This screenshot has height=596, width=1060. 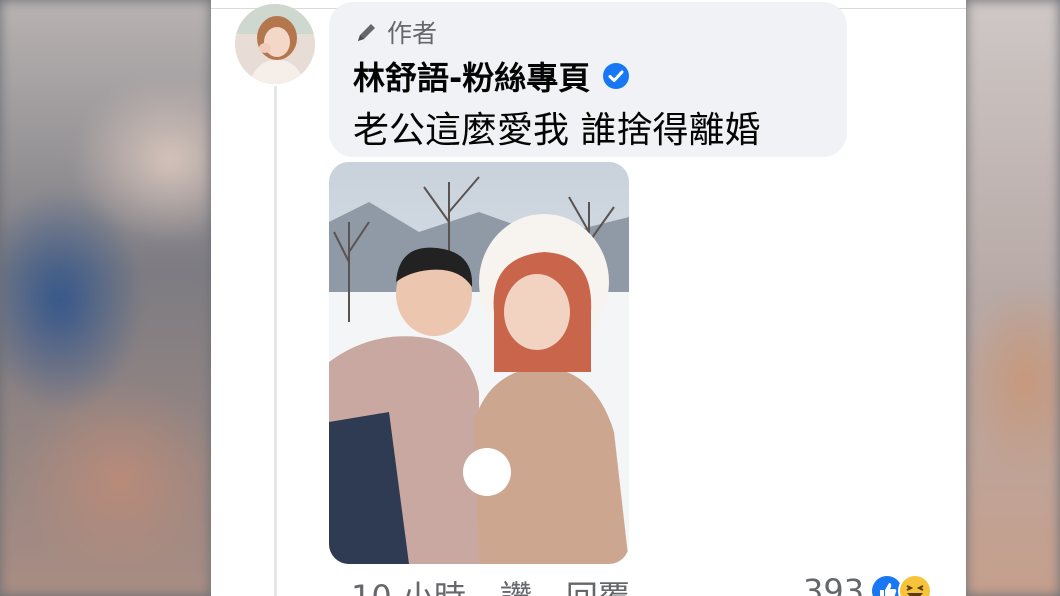 I want to click on avatar-image, so click(x=275, y=44).